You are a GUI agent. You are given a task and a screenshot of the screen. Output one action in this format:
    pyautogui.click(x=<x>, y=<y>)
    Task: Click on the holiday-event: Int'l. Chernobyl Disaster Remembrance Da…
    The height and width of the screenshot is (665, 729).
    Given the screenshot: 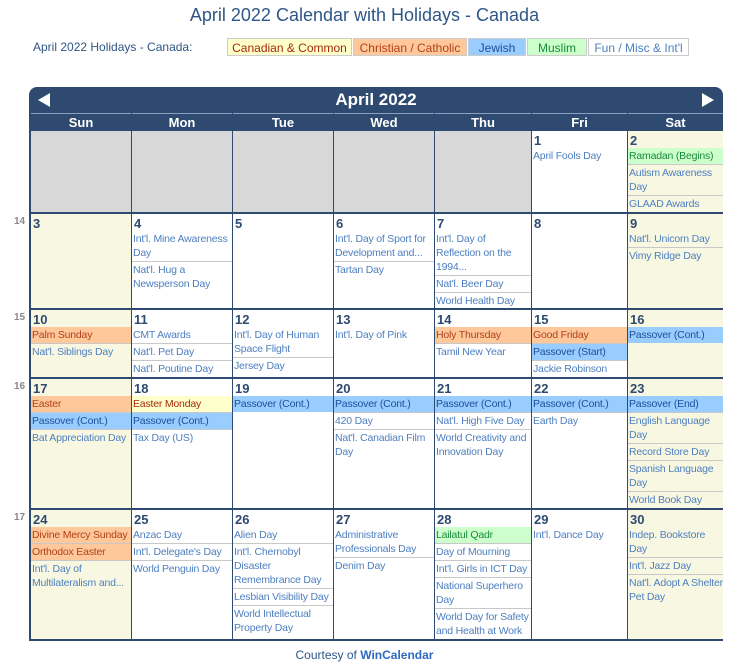 What is the action you would take?
    pyautogui.click(x=283, y=566)
    